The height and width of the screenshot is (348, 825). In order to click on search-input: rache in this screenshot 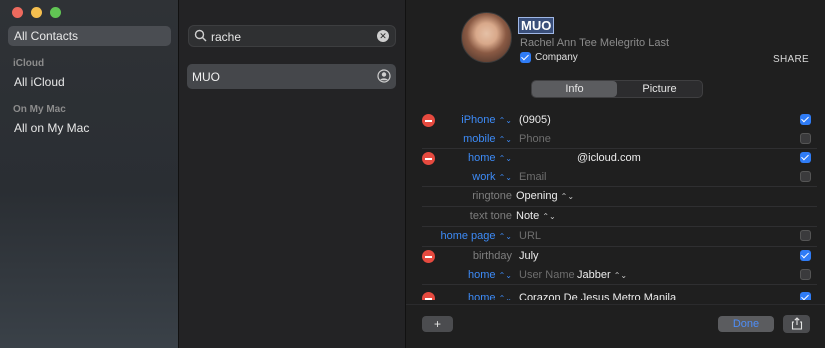, I will do `click(226, 37)`.